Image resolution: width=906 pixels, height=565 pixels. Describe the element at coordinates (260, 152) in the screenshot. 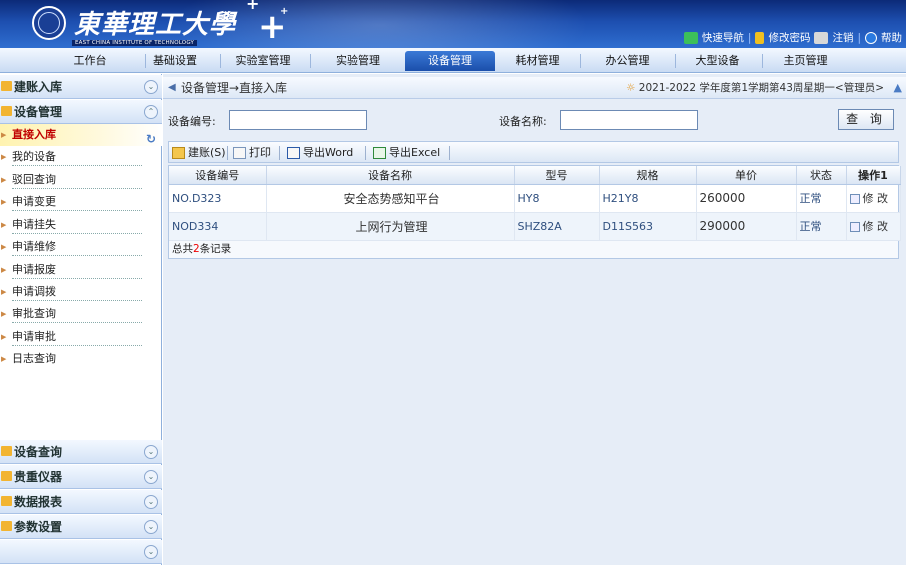

I see `print-label: 打印` at that location.